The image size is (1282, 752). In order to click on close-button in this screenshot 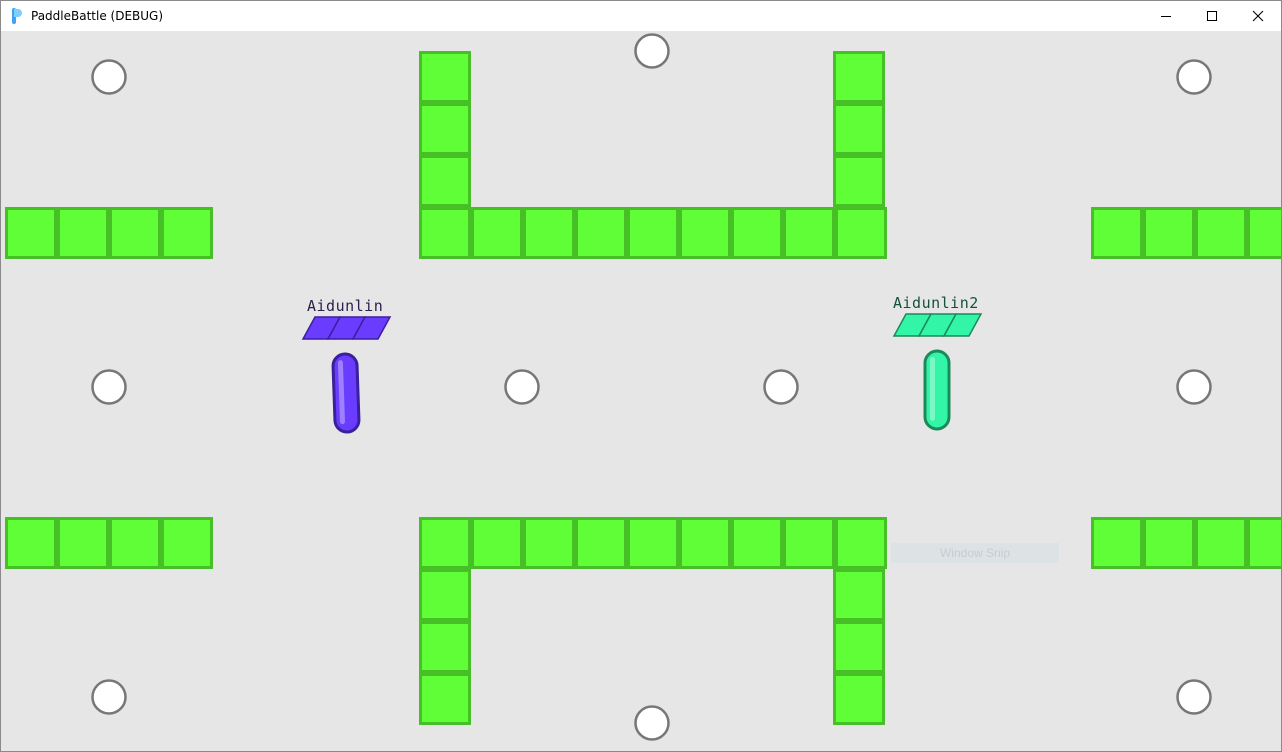, I will do `click(1258, 16)`.